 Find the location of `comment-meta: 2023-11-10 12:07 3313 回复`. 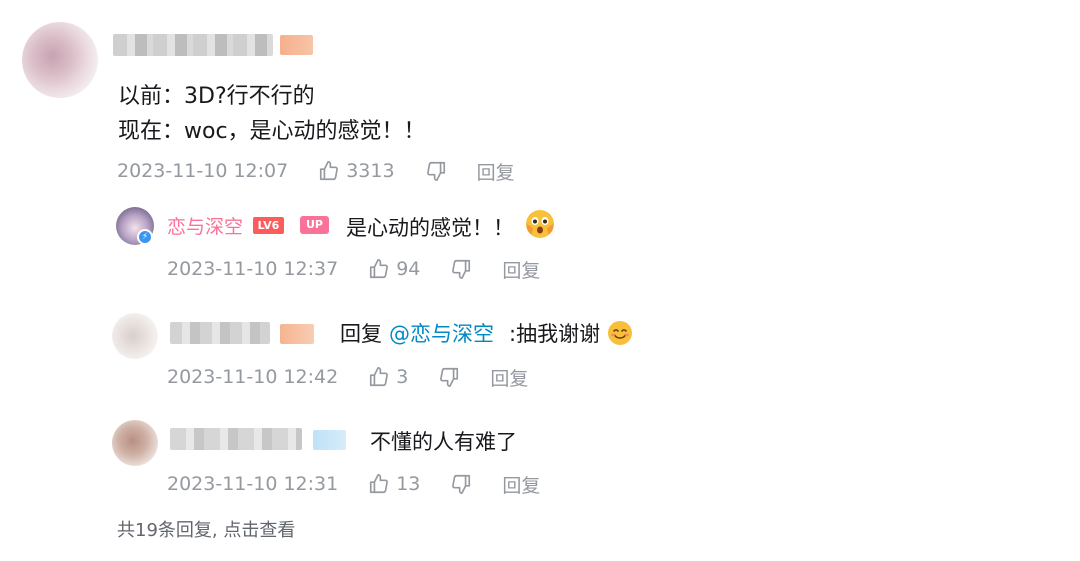

comment-meta: 2023-11-10 12:07 3313 回复 is located at coordinates (316, 171).